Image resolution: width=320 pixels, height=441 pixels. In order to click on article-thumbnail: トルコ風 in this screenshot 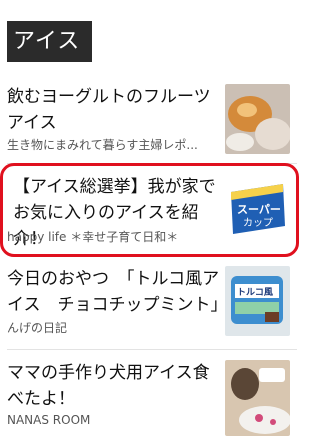, I will do `click(257, 301)`.